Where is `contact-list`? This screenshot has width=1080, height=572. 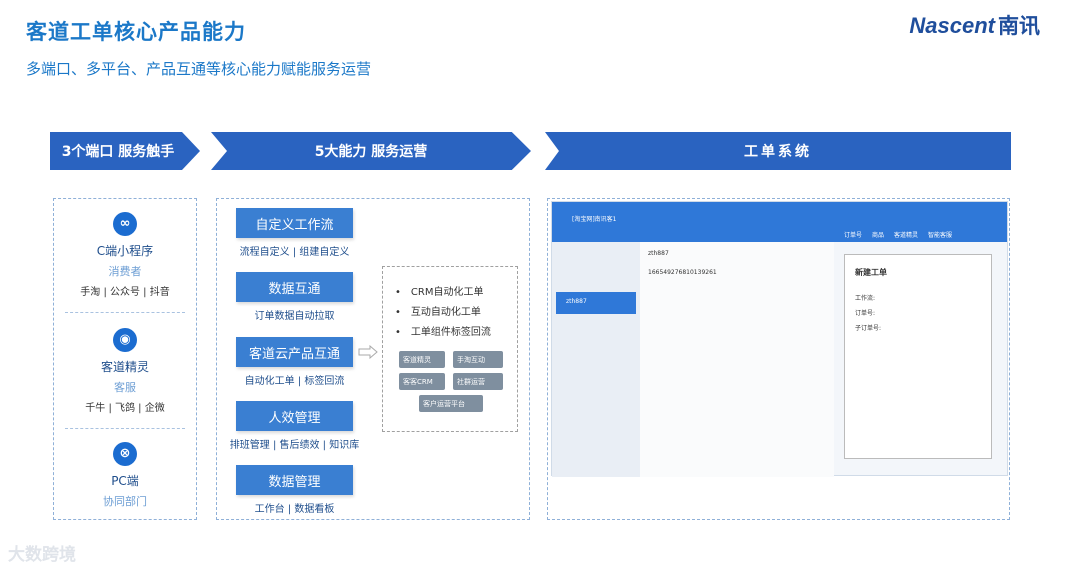
contact-list is located at coordinates (596, 359).